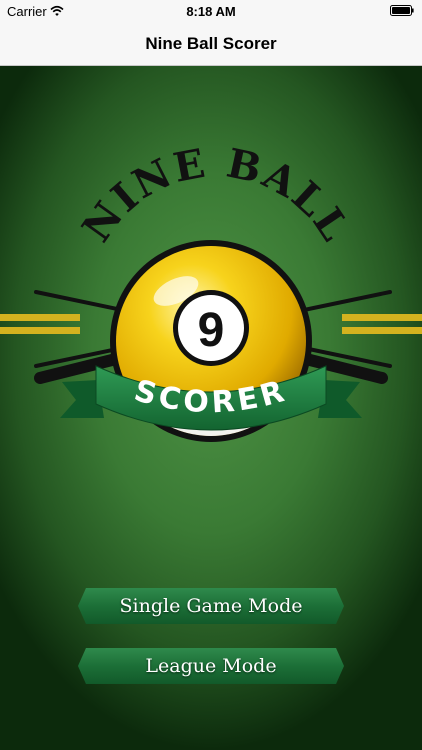 The height and width of the screenshot is (750, 422). Describe the element at coordinates (211, 330) in the screenshot. I see `ball-number: 9` at that location.